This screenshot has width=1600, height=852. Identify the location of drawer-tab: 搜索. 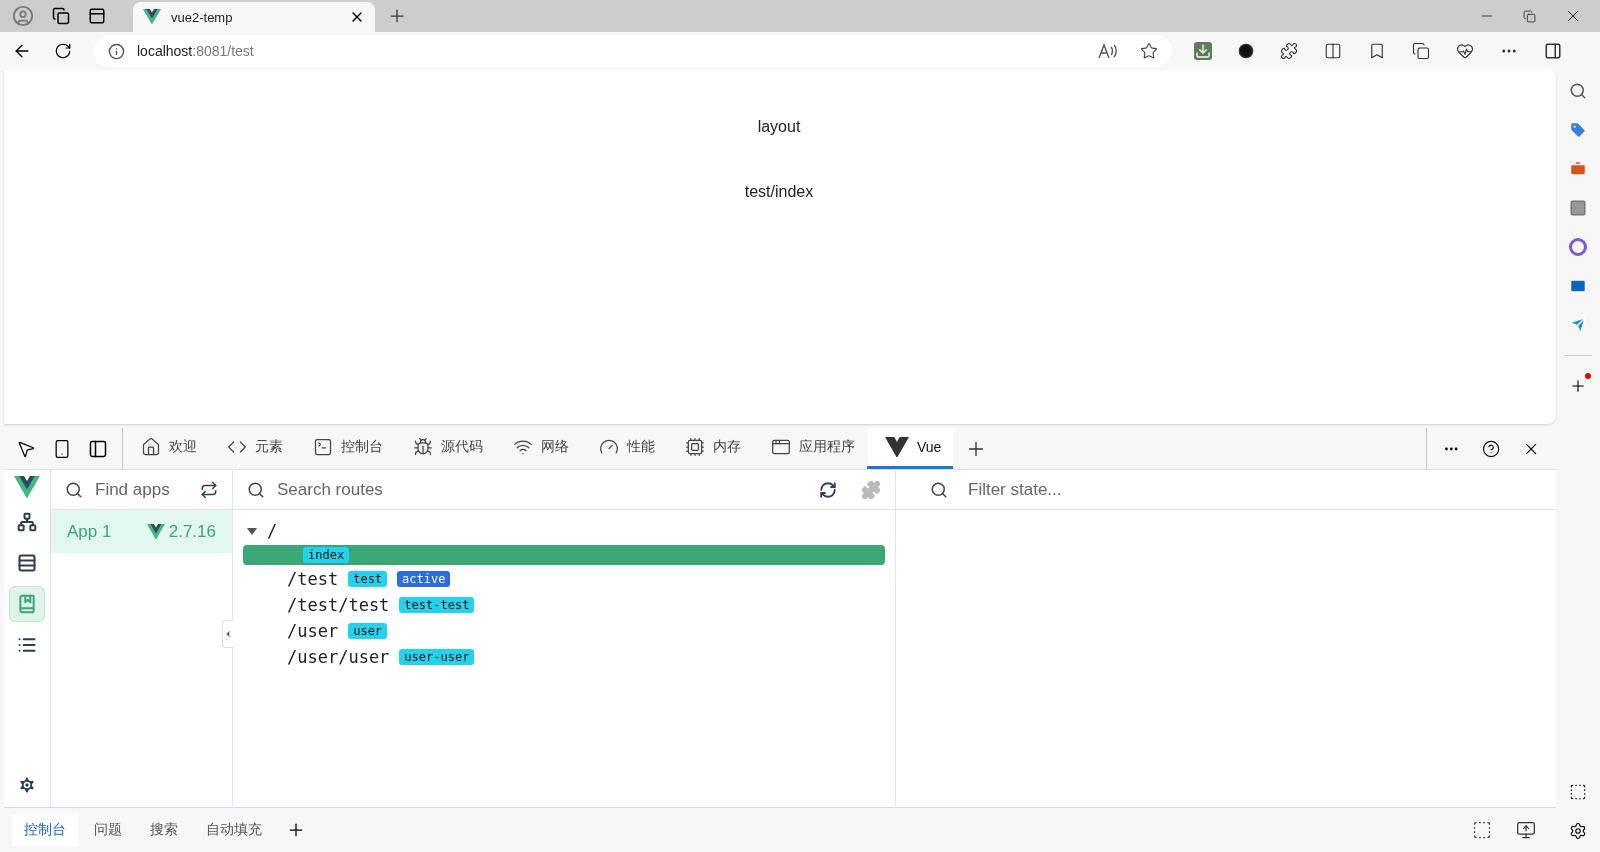
(164, 830).